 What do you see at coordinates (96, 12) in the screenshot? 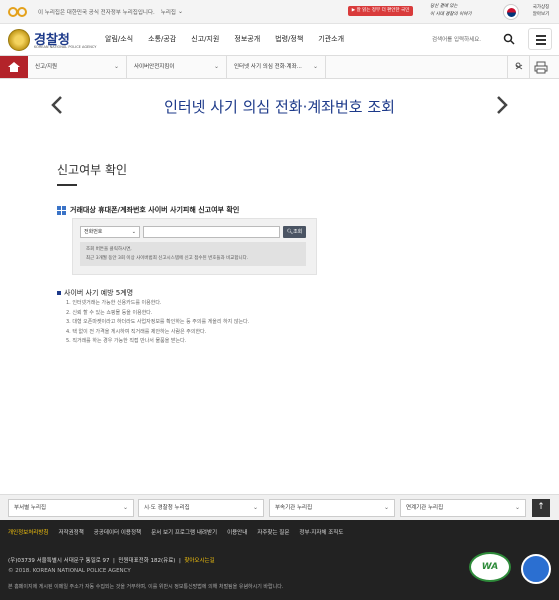
I see `gov-notice: 이 누리집은 대한민국 공식 전자정부 누리집입니다.` at bounding box center [96, 12].